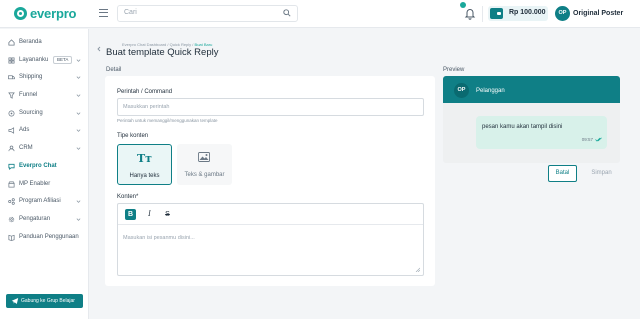 Image resolution: width=640 pixels, height=319 pixels. I want to click on wallet-icon, so click(496, 13).